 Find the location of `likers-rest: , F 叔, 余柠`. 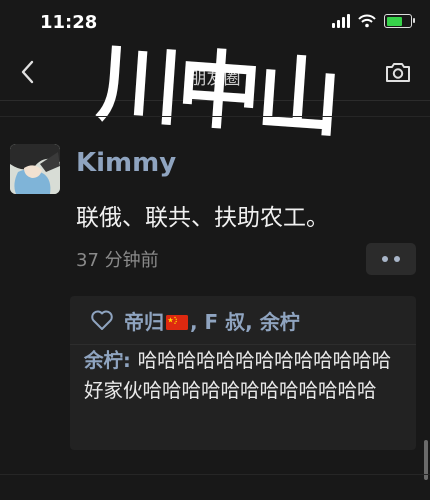

likers-rest: , F 叔, 余柠 is located at coordinates (245, 322).